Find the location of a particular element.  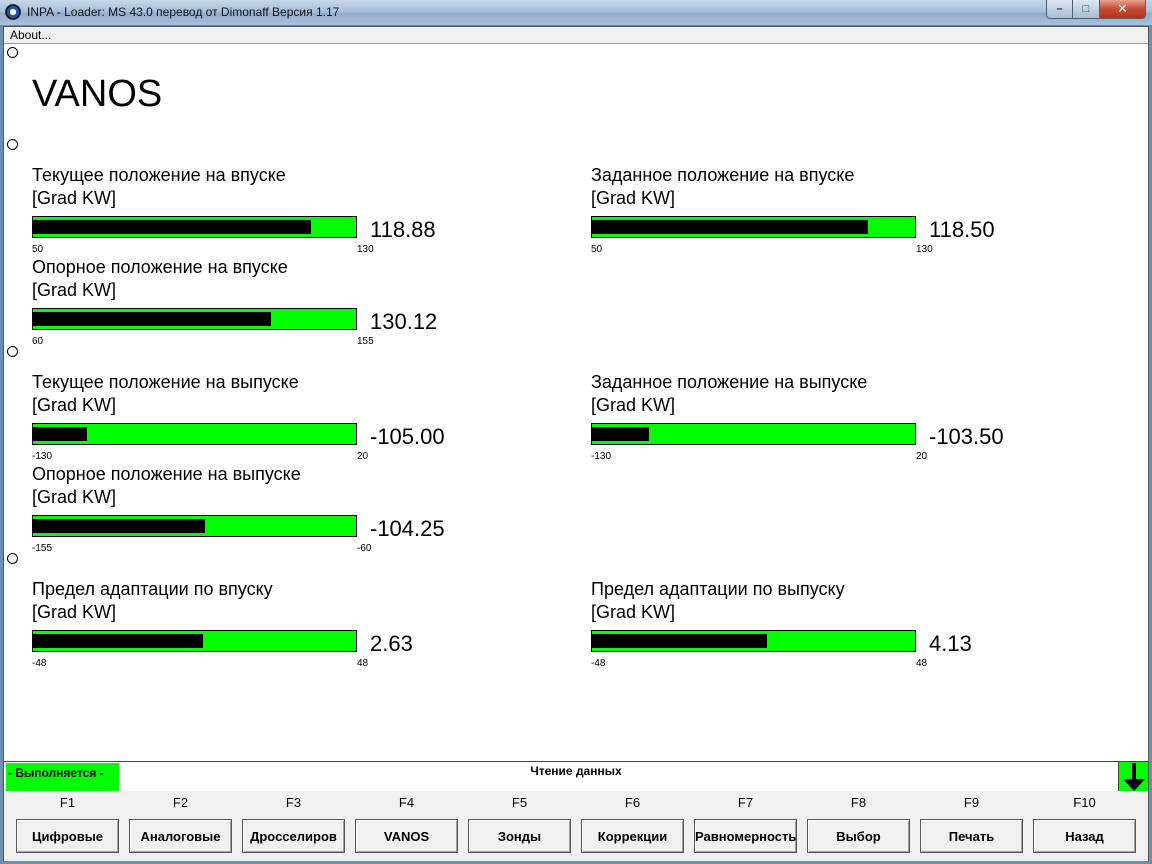

gauge-title: Предел адаптации по выпуску is located at coordinates (718, 589).